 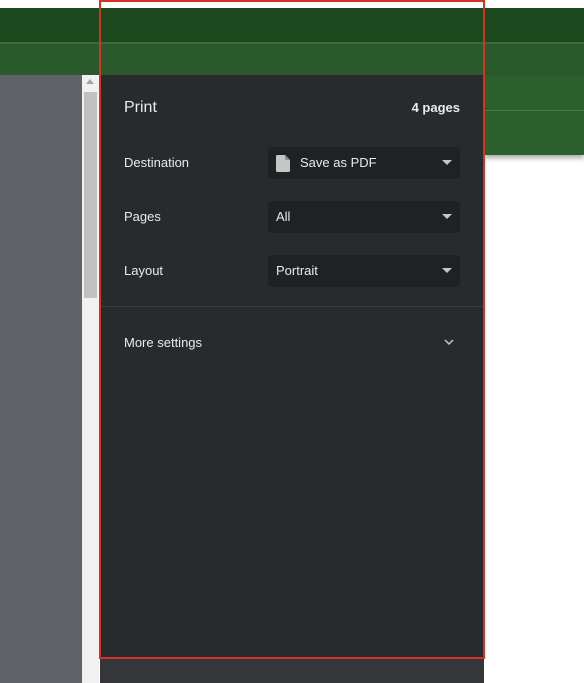 What do you see at coordinates (90, 81) in the screenshot?
I see `scroll-up-arrow-icon` at bounding box center [90, 81].